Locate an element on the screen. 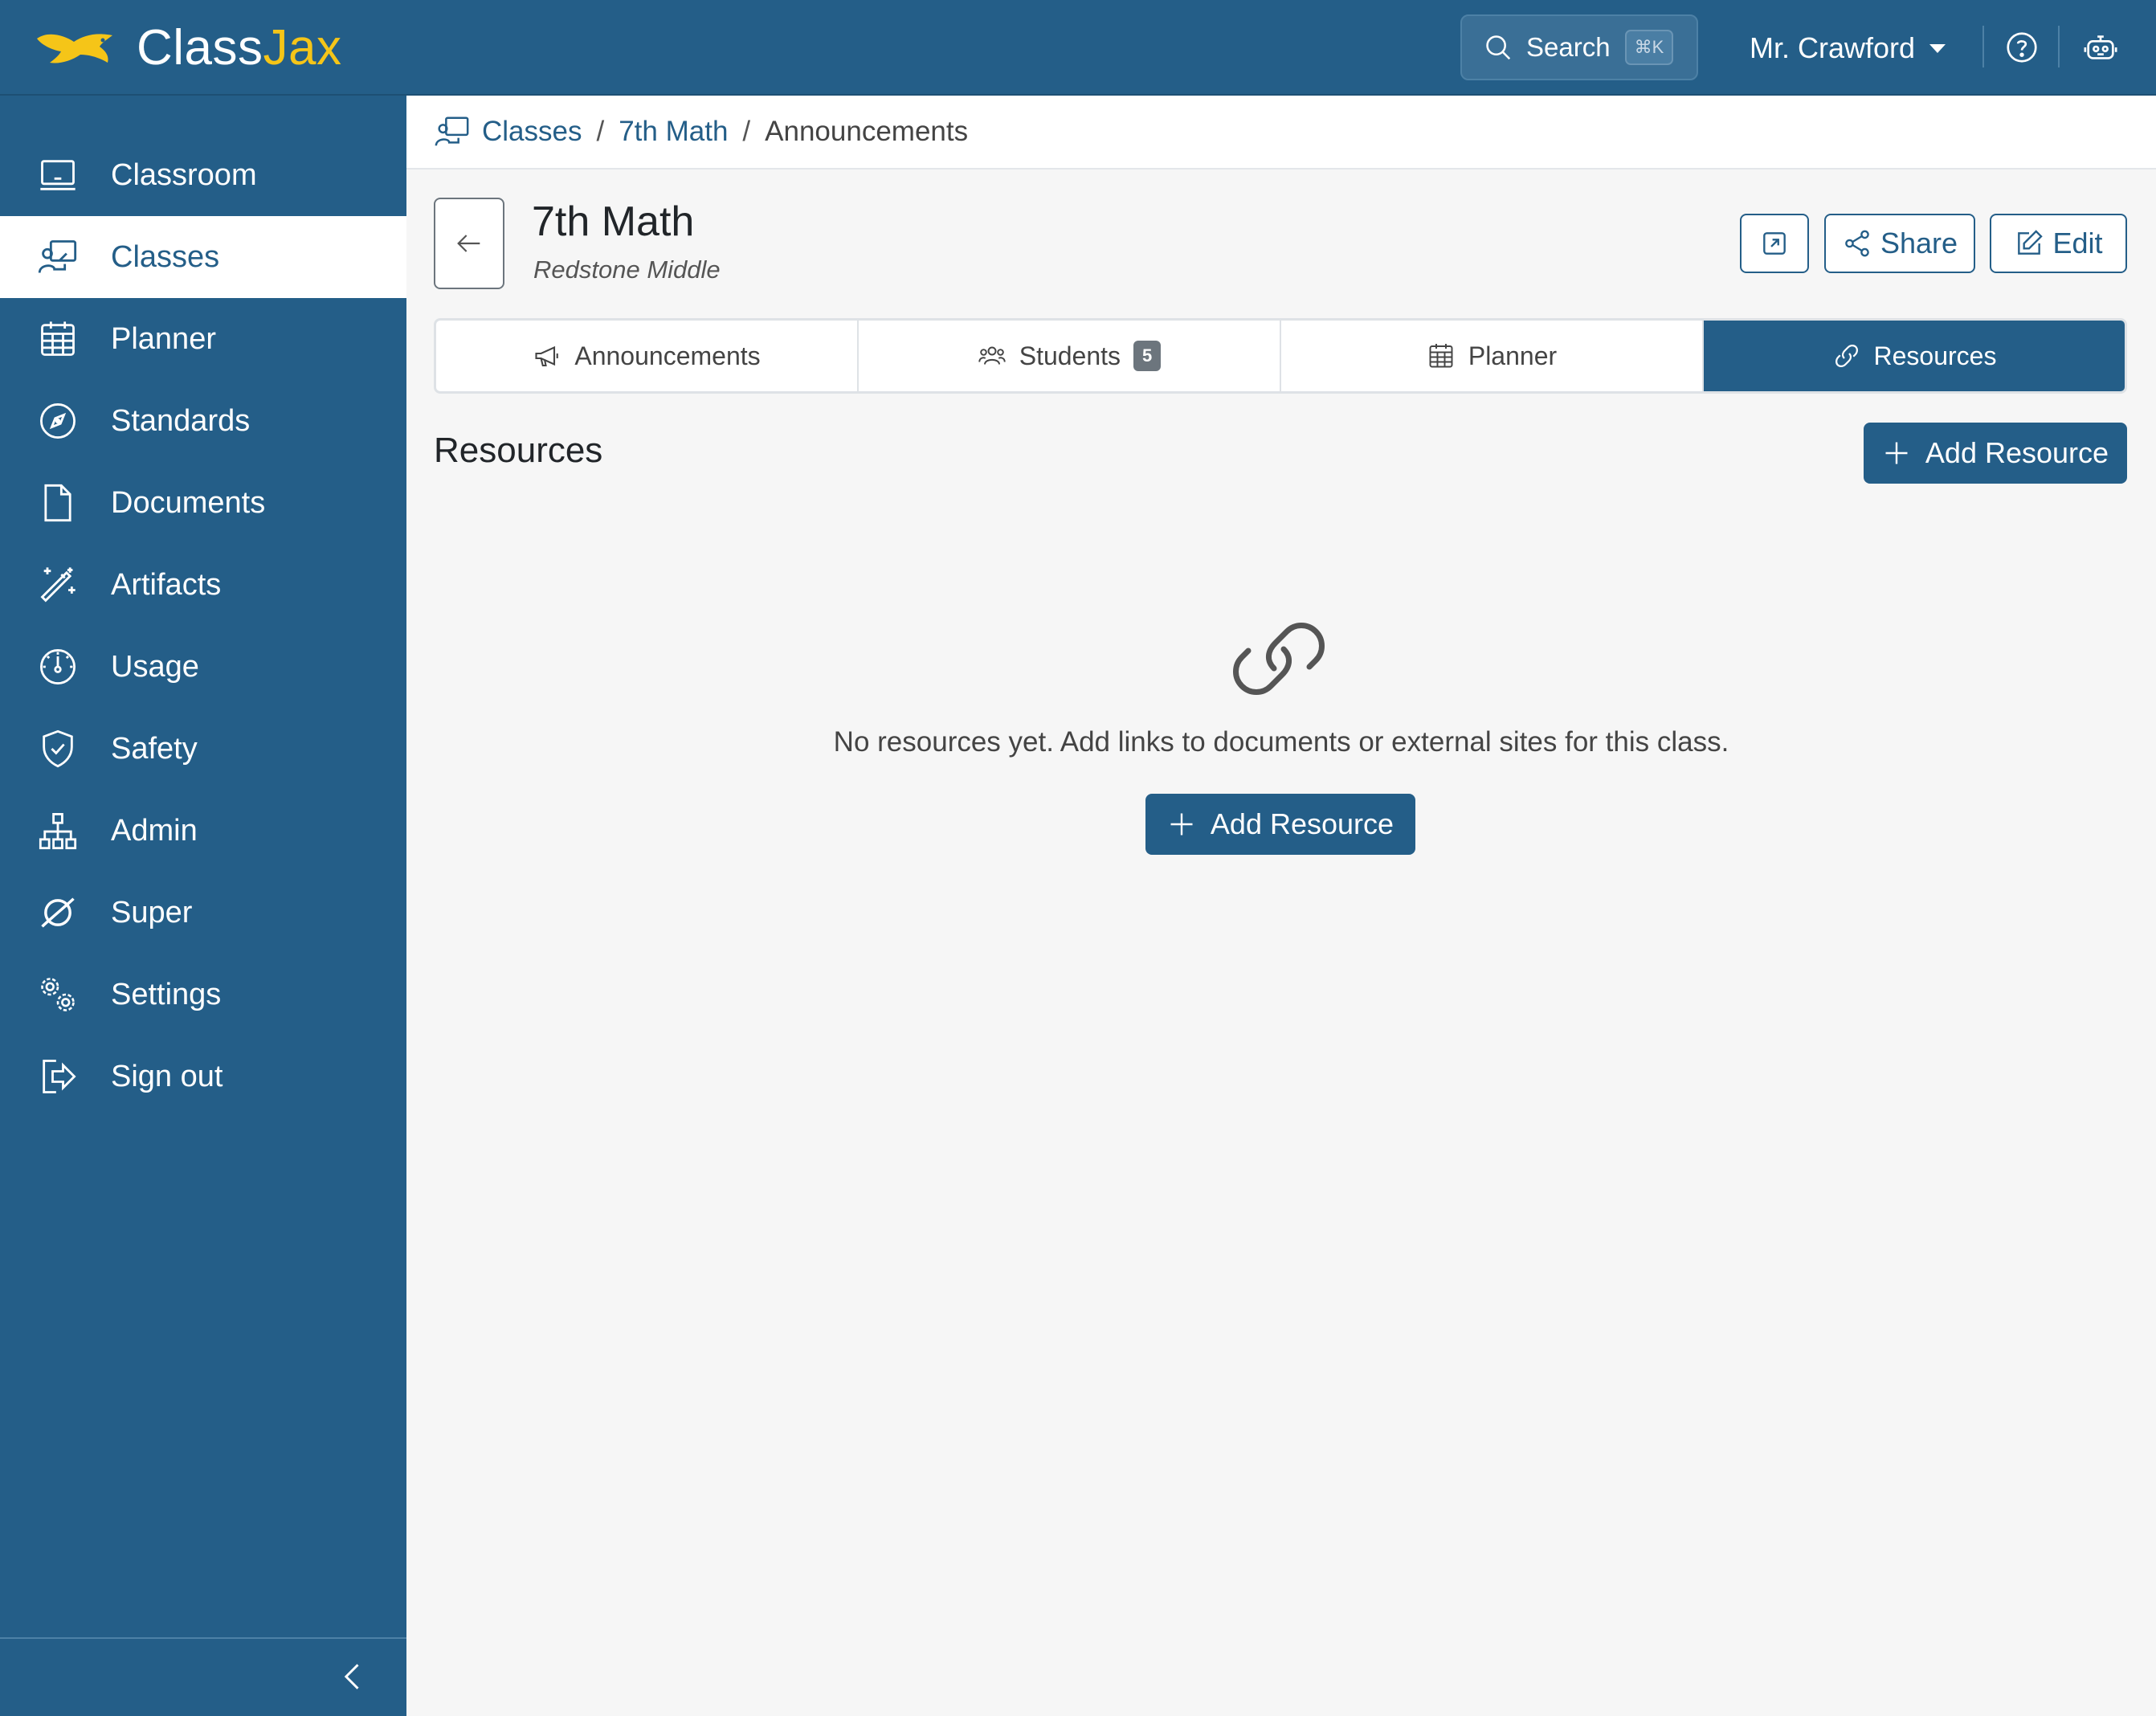 The height and width of the screenshot is (1716, 2156). search-label: Search is located at coordinates (1568, 47).